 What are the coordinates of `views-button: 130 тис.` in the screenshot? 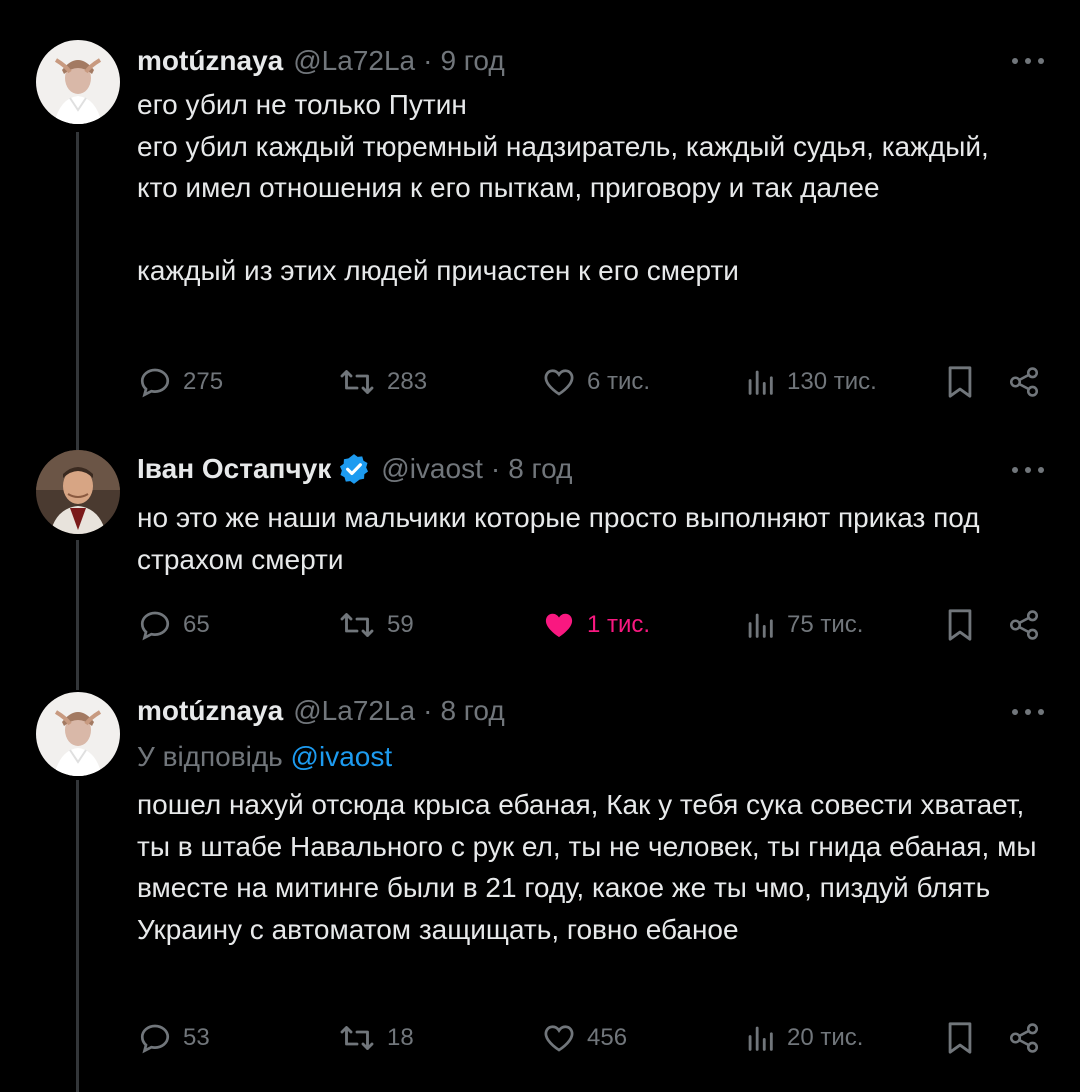 It's located at (810, 382).